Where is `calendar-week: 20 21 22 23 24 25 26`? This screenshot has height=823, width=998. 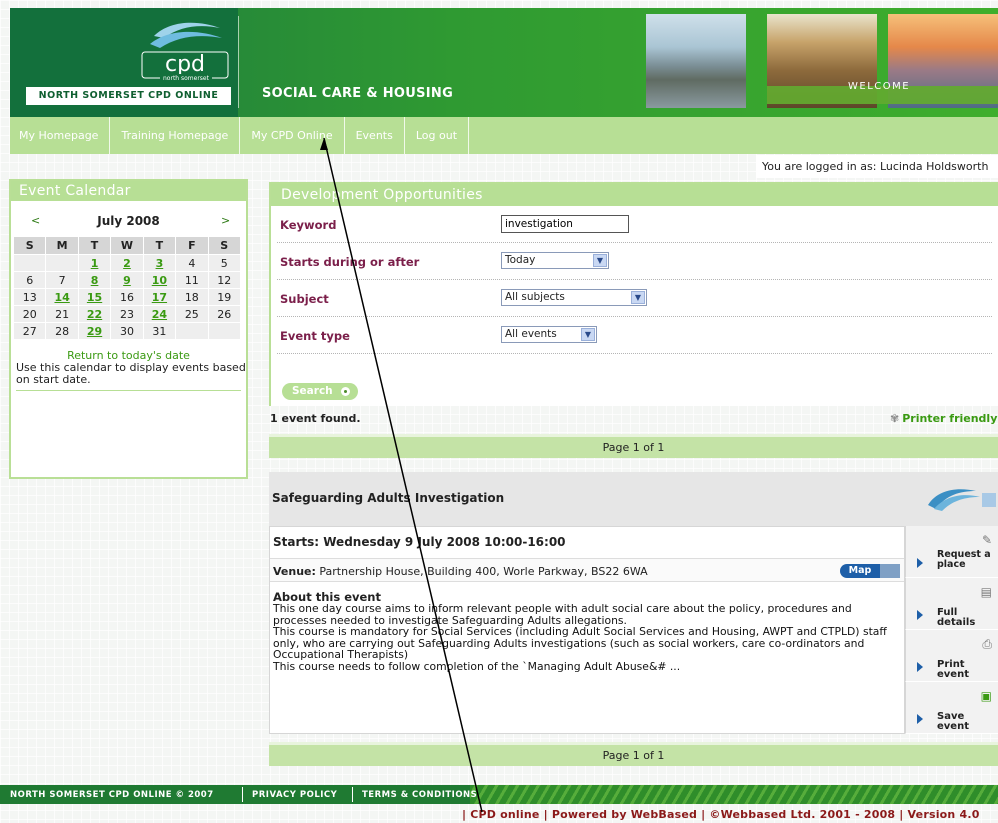 calendar-week: 20 21 22 23 24 25 26 is located at coordinates (127, 314).